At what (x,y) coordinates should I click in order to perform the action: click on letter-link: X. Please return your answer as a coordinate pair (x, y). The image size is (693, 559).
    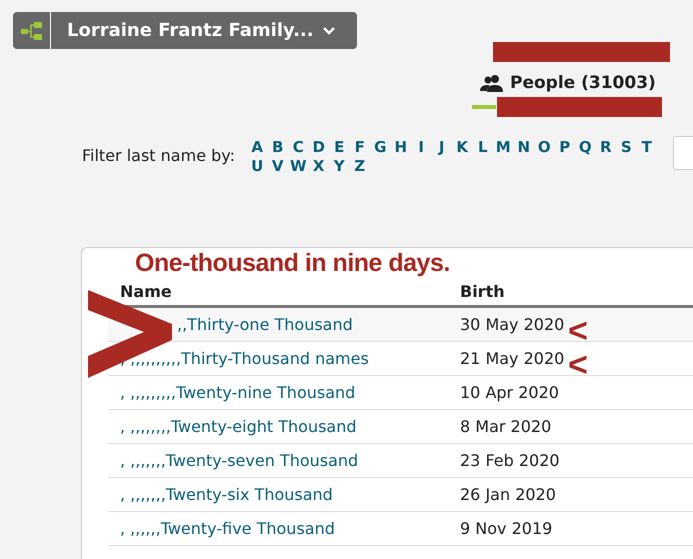
    Looking at the image, I should click on (318, 166).